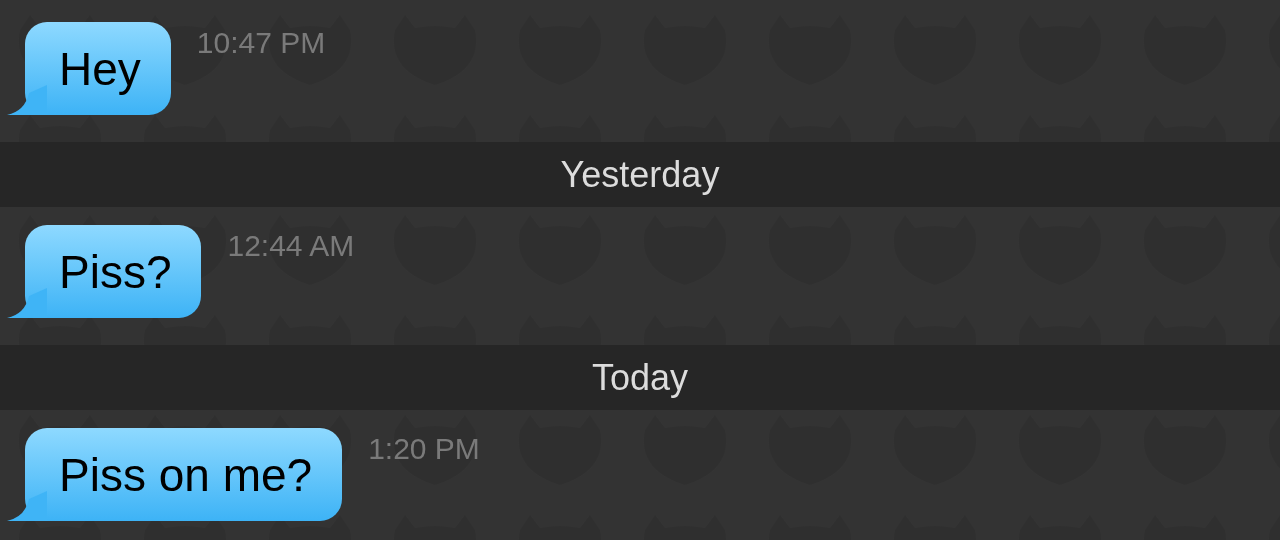 The width and height of the screenshot is (1280, 540). Describe the element at coordinates (113, 271) in the screenshot. I see `message-bubble: Piss?` at that location.